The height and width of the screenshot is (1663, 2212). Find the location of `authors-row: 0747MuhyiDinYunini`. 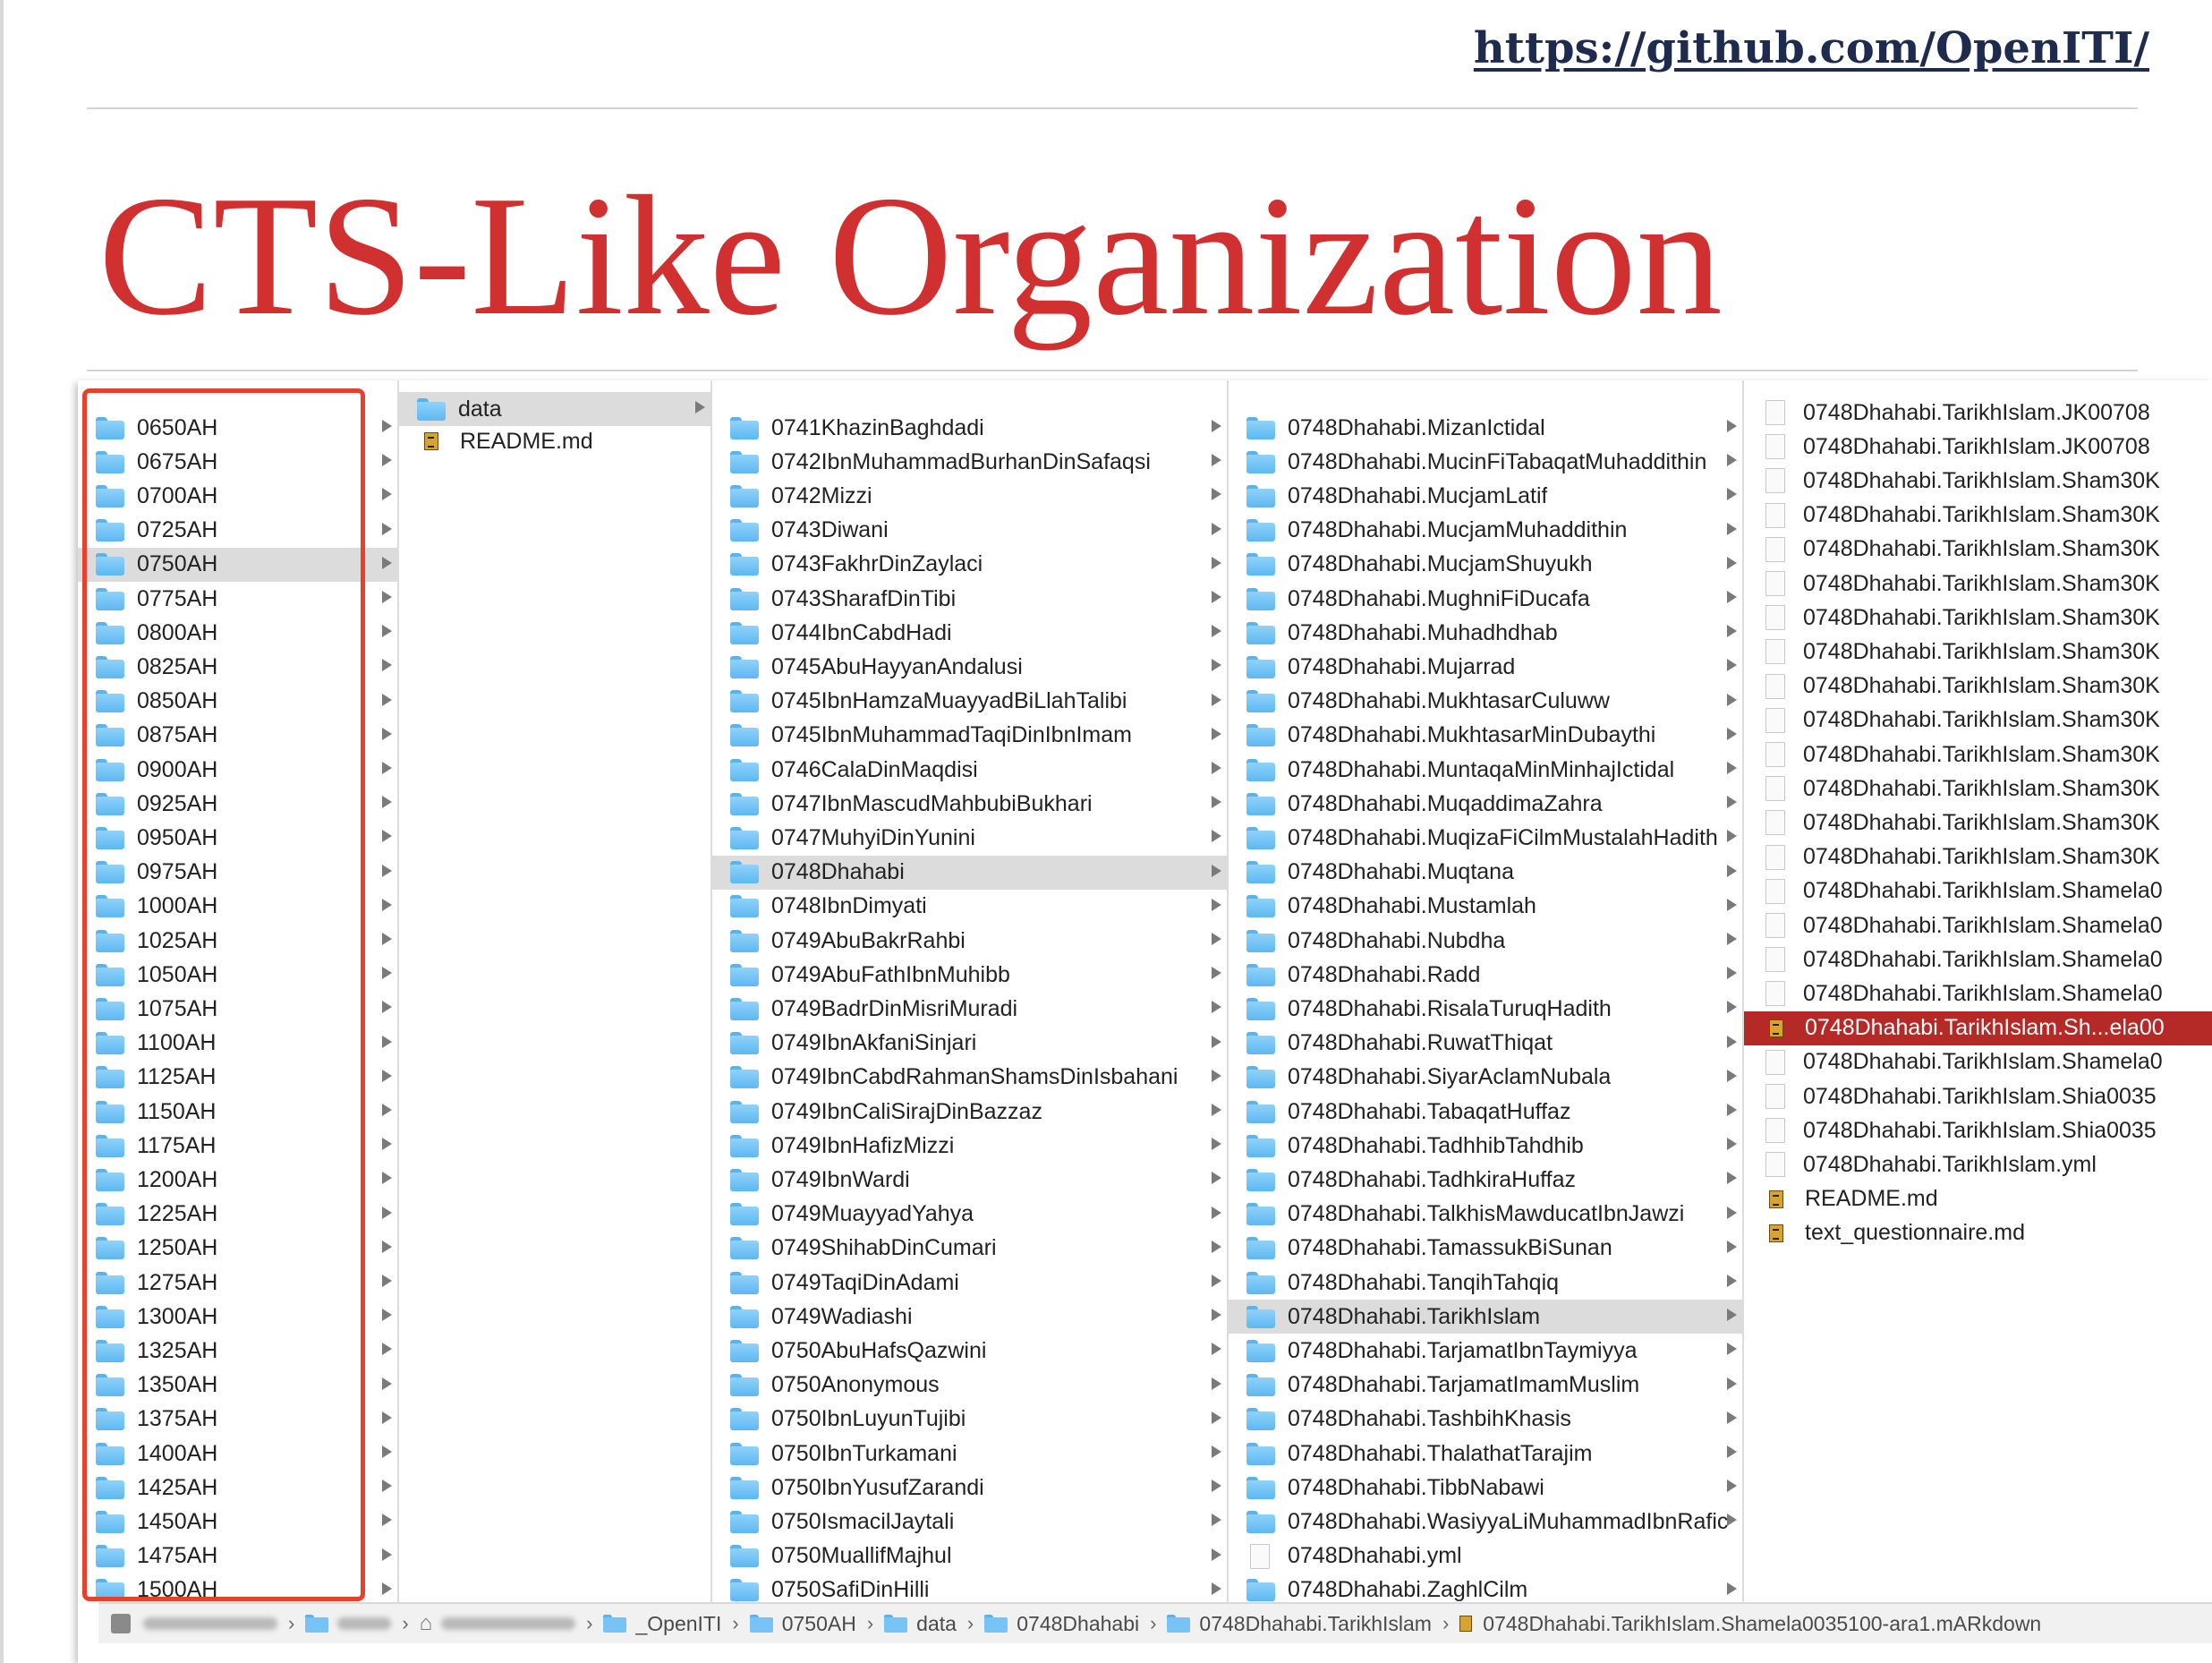

authors-row: 0747MuhyiDinYunini is located at coordinates (969, 838).